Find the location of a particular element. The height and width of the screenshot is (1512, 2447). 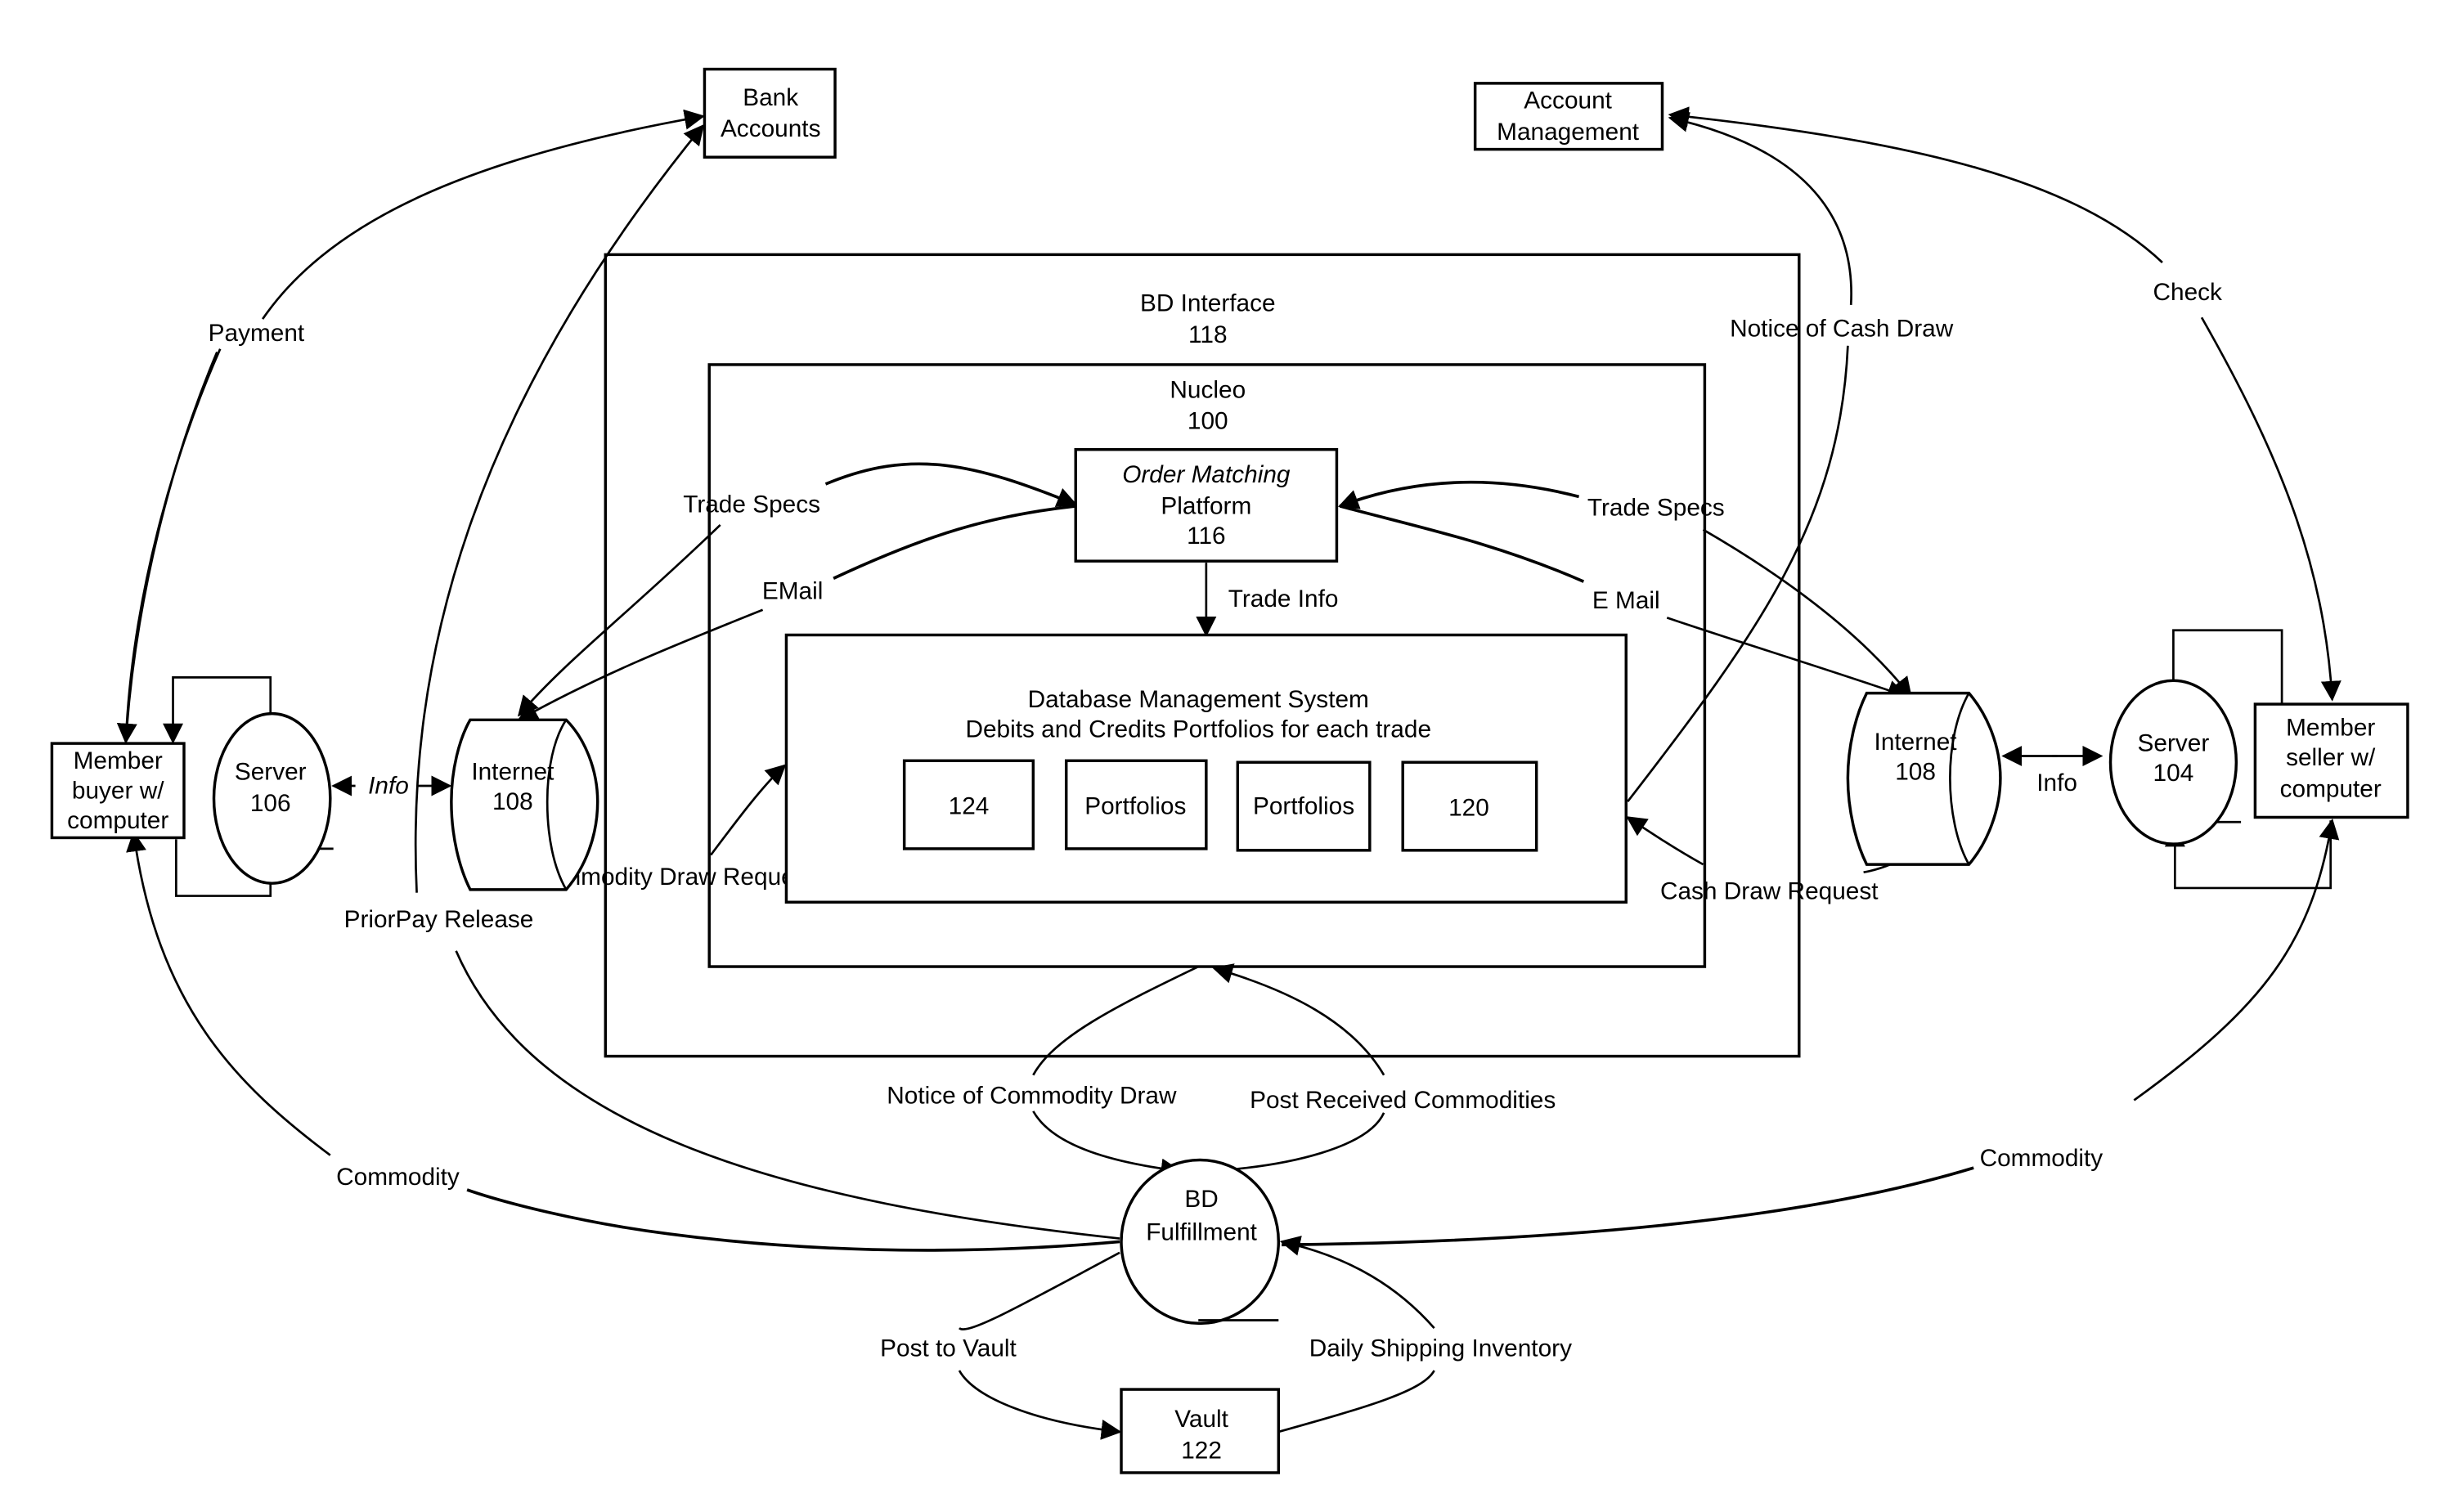

order-matching-platform-node: Order Matching Platform 116 is located at coordinates (1206, 505).